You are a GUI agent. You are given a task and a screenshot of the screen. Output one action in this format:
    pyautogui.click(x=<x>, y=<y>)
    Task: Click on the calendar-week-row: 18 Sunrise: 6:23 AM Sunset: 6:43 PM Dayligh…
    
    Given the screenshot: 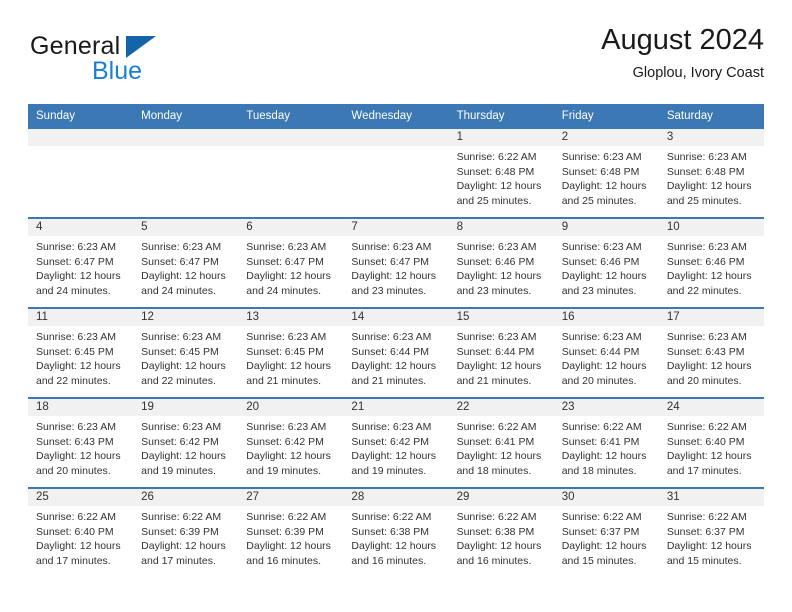 What is the action you would take?
    pyautogui.click(x=396, y=442)
    